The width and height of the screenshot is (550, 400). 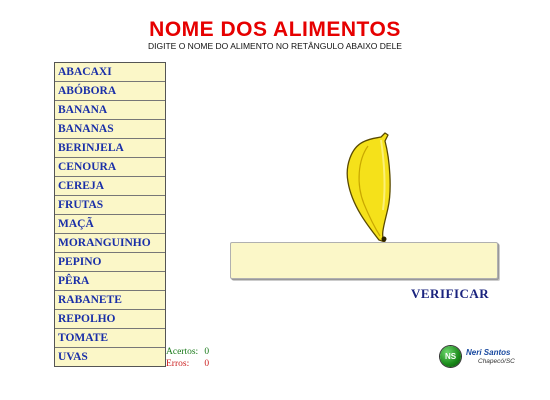 What do you see at coordinates (110, 205) in the screenshot?
I see `food-word-item: FRUTAS` at bounding box center [110, 205].